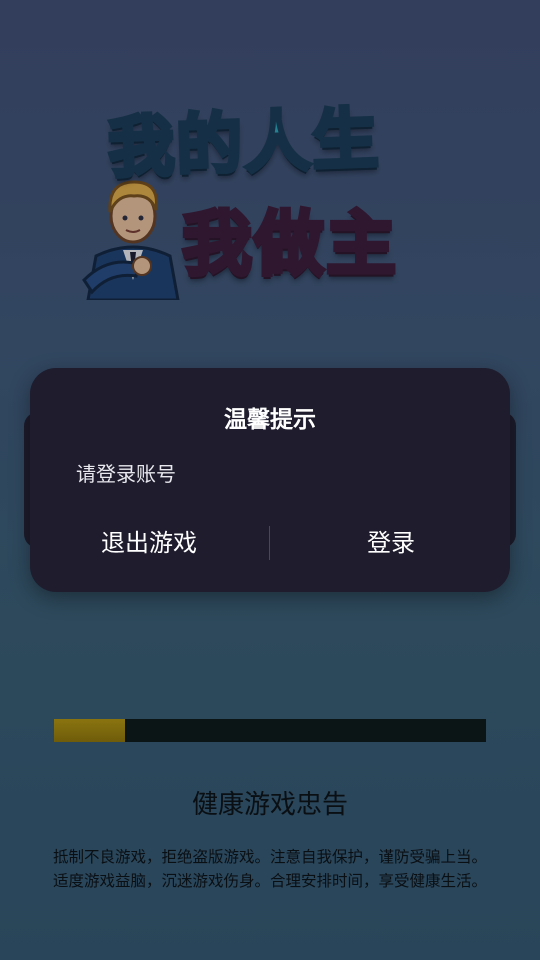 This screenshot has width=540, height=960. What do you see at coordinates (269, 805) in the screenshot?
I see `health-notice-title: 健康游戏忠告` at bounding box center [269, 805].